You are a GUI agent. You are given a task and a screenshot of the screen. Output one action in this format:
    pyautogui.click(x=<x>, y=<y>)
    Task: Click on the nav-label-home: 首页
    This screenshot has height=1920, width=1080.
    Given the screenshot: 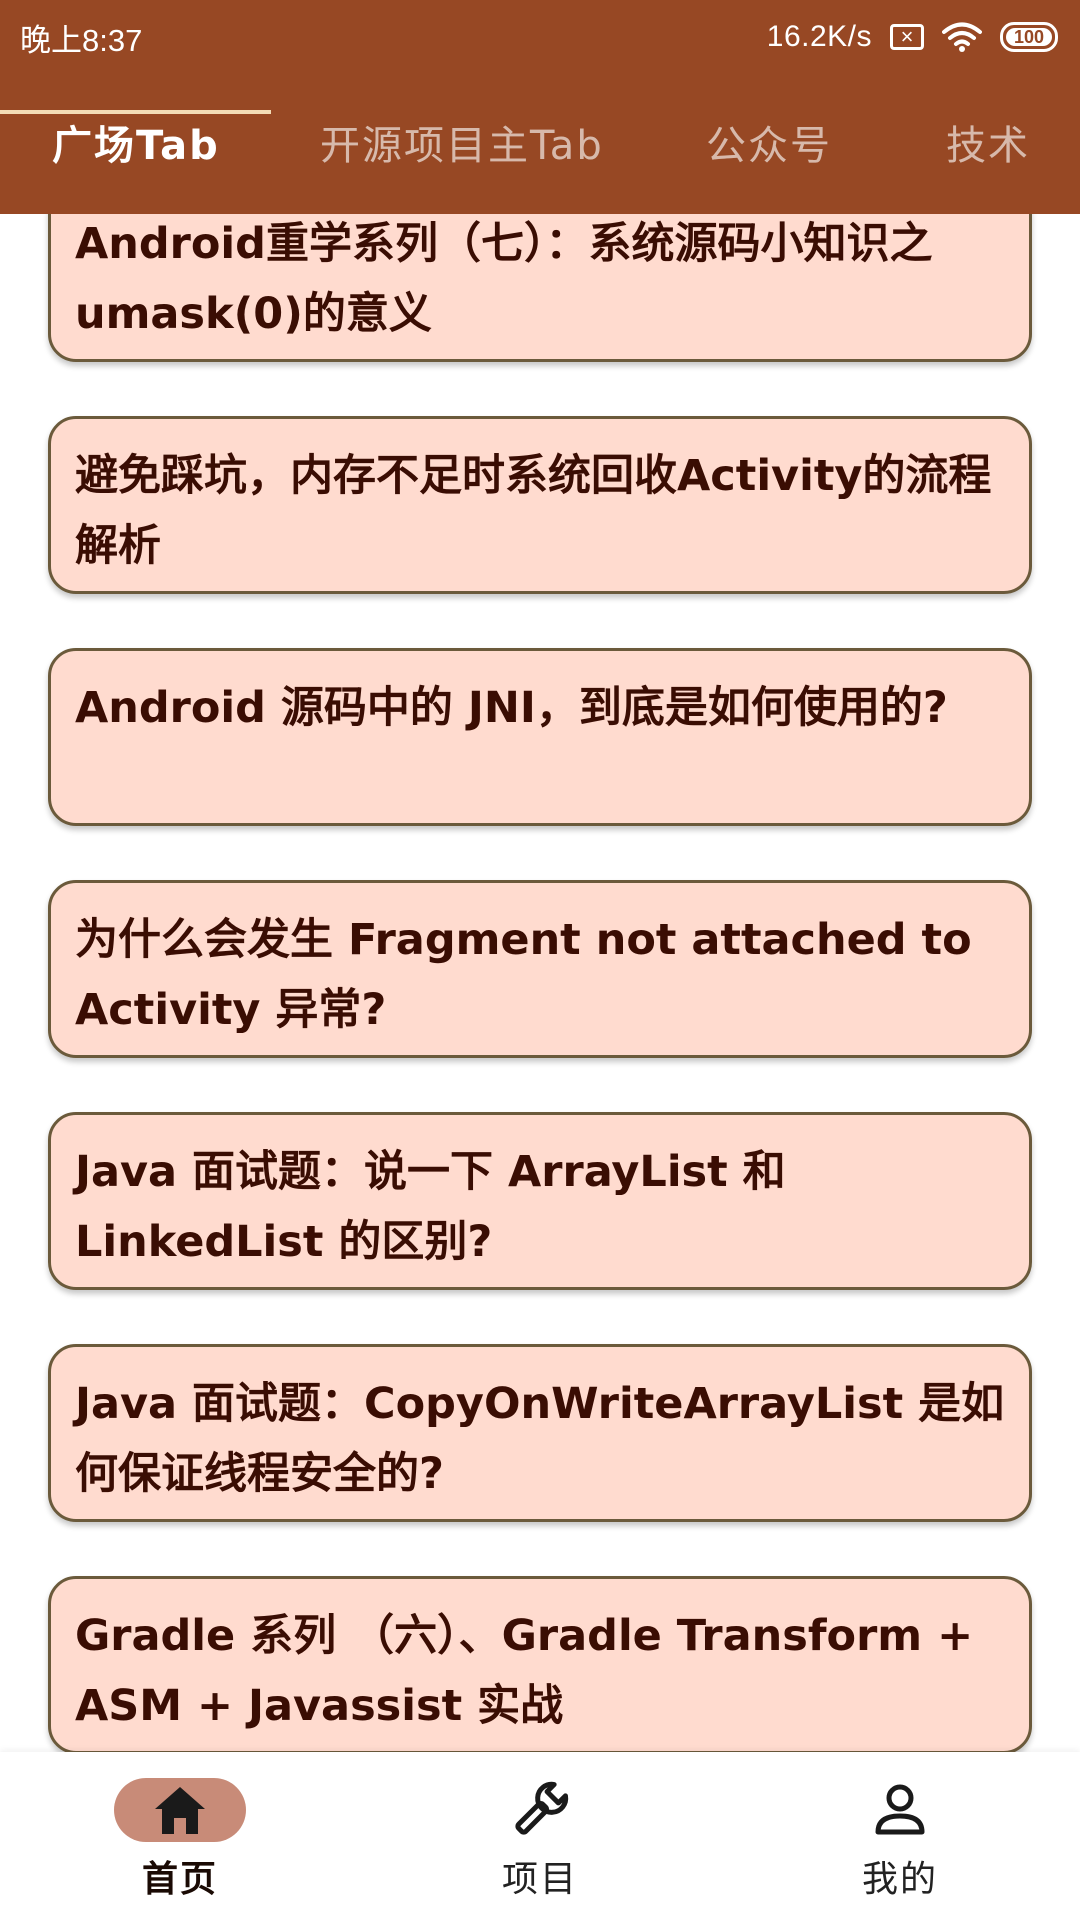 What is the action you would take?
    pyautogui.click(x=179, y=1879)
    